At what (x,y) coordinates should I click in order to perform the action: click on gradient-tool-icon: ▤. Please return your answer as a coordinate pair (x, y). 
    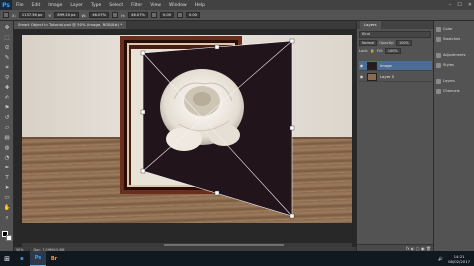
    Looking at the image, I should click on (7, 138).